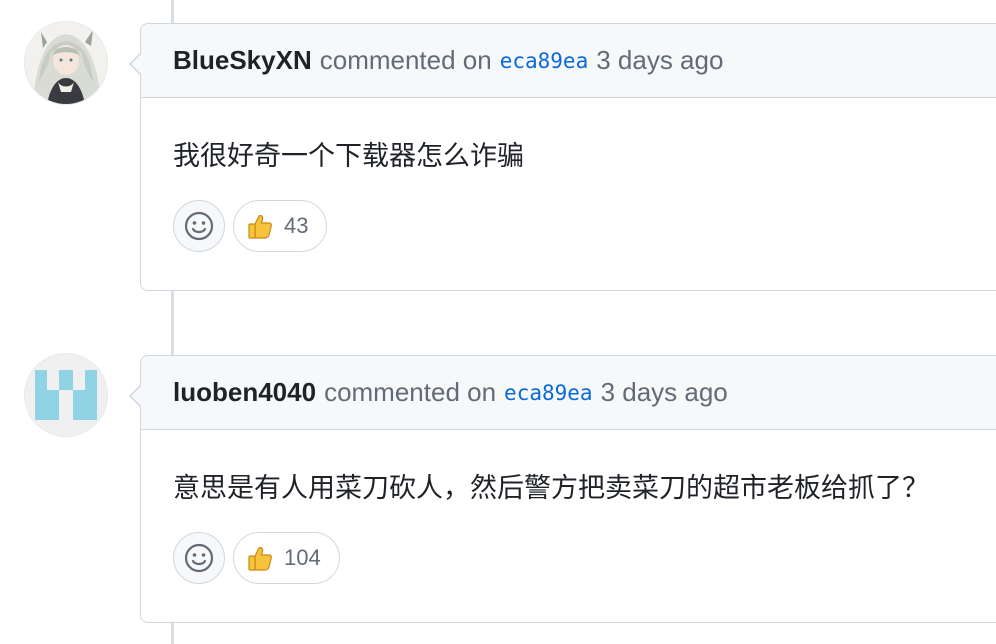 Image resolution: width=996 pixels, height=644 pixels. What do you see at coordinates (348, 156) in the screenshot?
I see `comment-body: 我很好奇一个下载器怎么诈骗` at bounding box center [348, 156].